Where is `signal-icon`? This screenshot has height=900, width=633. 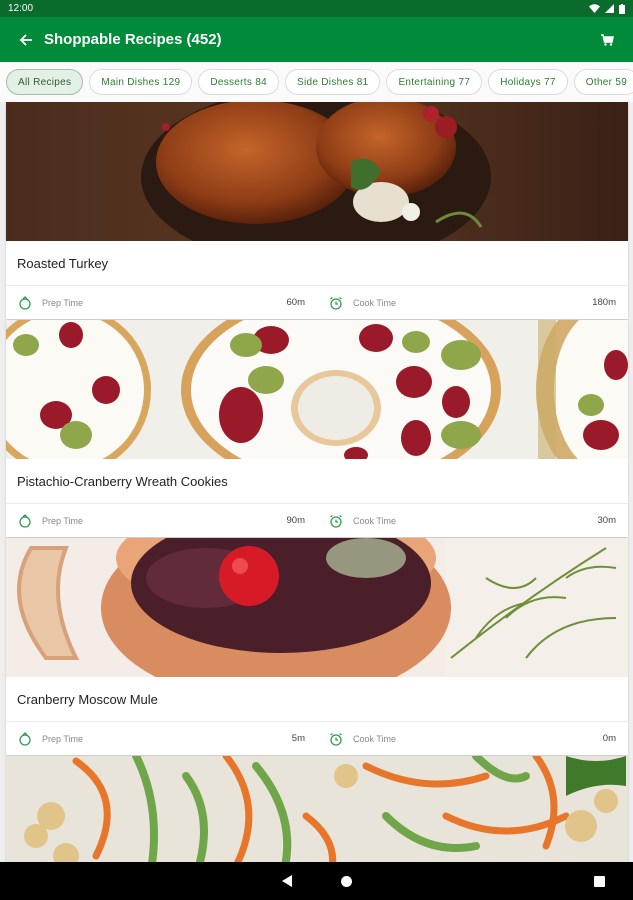
signal-icon is located at coordinates (609, 8).